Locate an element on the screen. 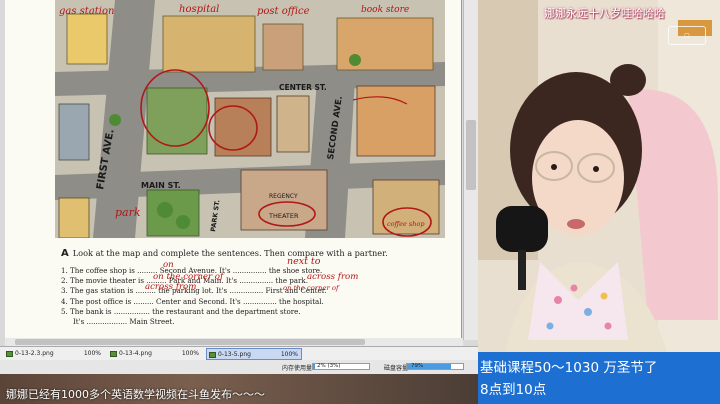 The image size is (720, 404). label-main-st: MAIN ST. is located at coordinates (161, 185).